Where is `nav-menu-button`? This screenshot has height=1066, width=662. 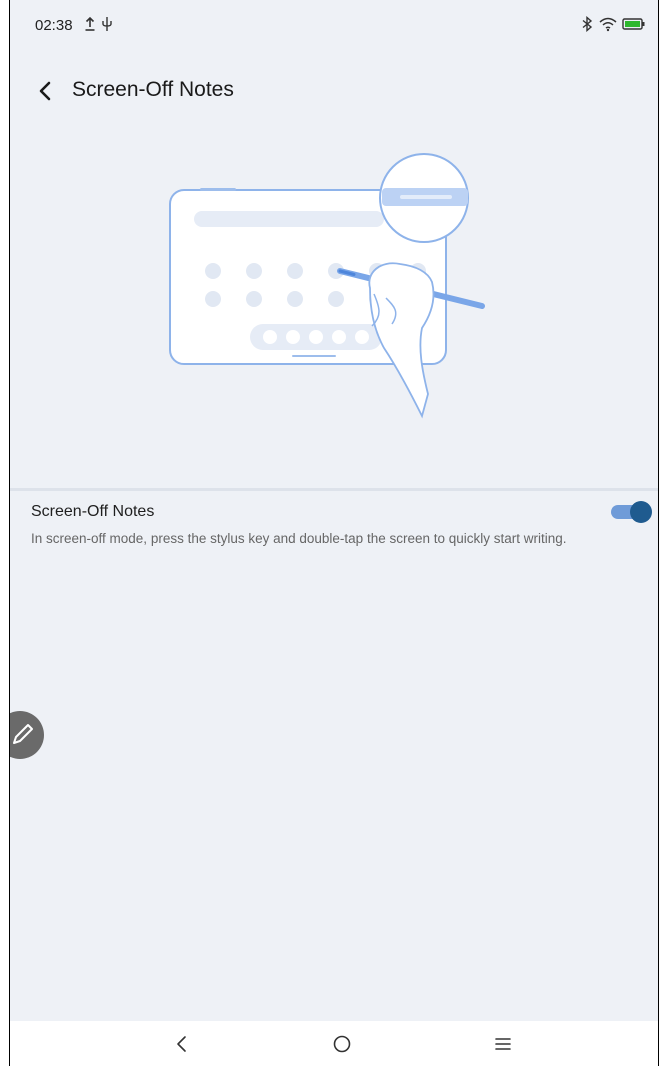
nav-menu-button is located at coordinates (503, 1044).